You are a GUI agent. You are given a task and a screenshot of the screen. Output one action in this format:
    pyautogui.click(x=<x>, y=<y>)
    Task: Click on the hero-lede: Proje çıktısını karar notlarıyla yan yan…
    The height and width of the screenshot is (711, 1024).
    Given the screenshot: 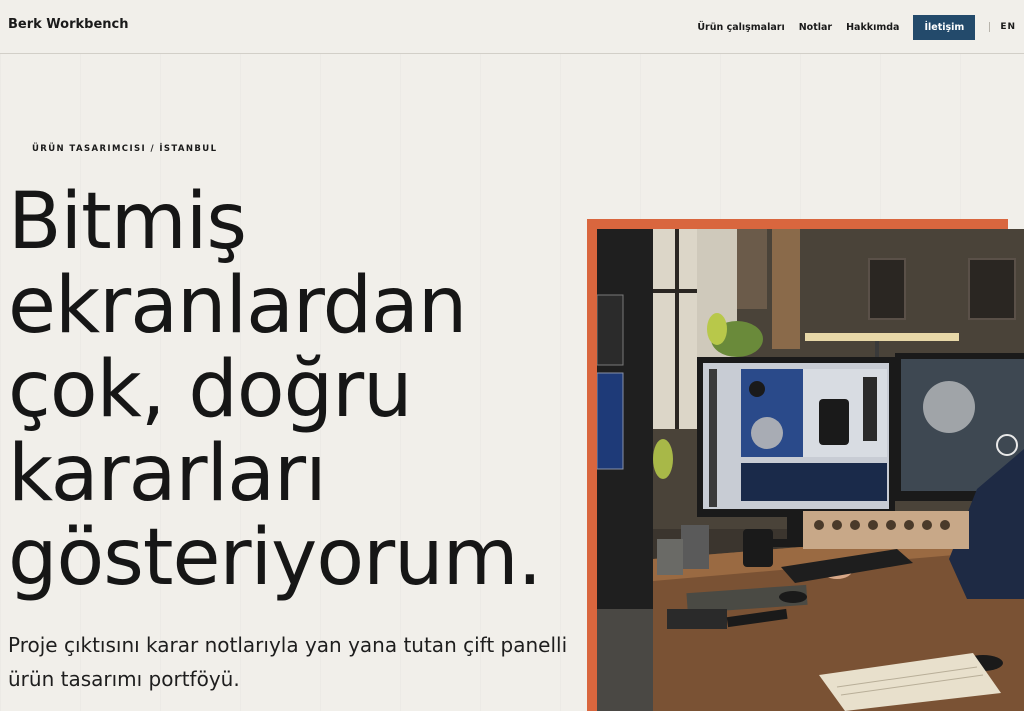 What is the action you would take?
    pyautogui.click(x=288, y=662)
    